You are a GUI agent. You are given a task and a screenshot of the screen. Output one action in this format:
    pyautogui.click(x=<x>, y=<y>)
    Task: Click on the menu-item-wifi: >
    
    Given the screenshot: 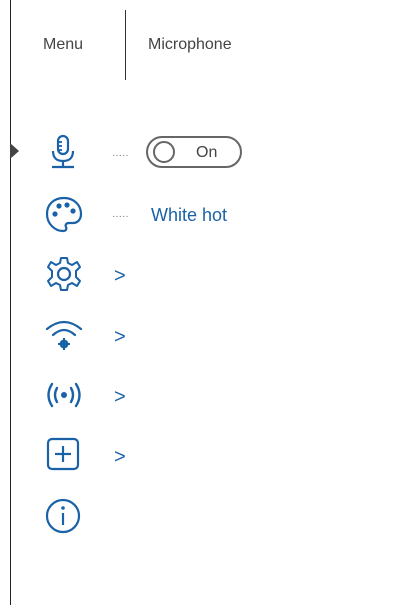 What is the action you would take?
    pyautogui.click(x=200, y=341)
    